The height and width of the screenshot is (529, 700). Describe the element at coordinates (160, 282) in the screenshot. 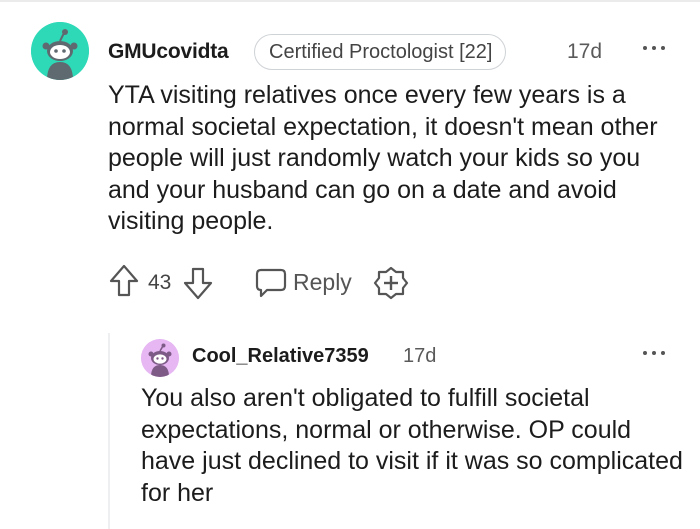

I see `vote-score: 43` at that location.